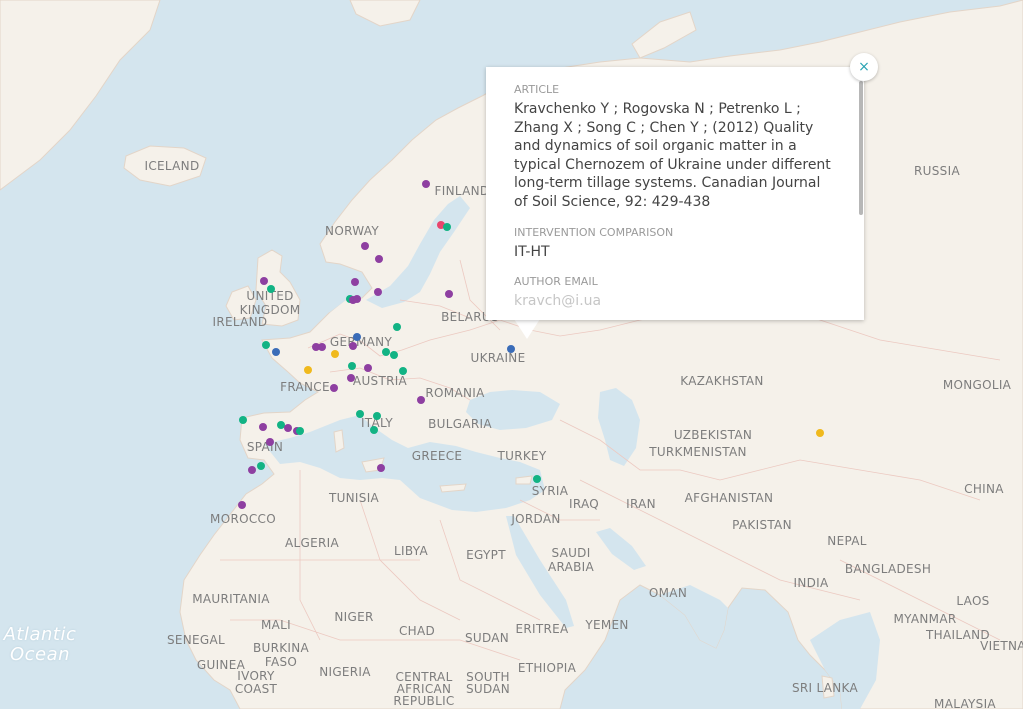 The height and width of the screenshot is (709, 1023). I want to click on country-label: IRAN, so click(641, 504).